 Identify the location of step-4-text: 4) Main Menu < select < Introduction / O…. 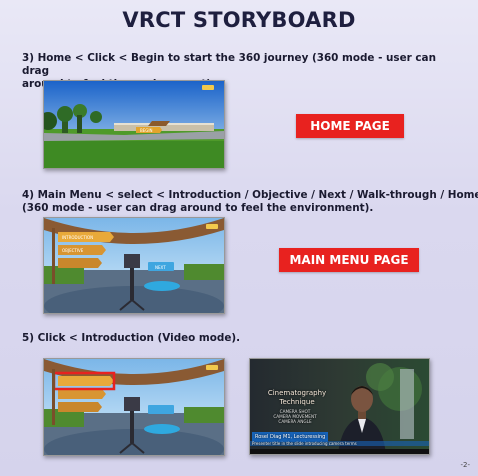
(250, 201).